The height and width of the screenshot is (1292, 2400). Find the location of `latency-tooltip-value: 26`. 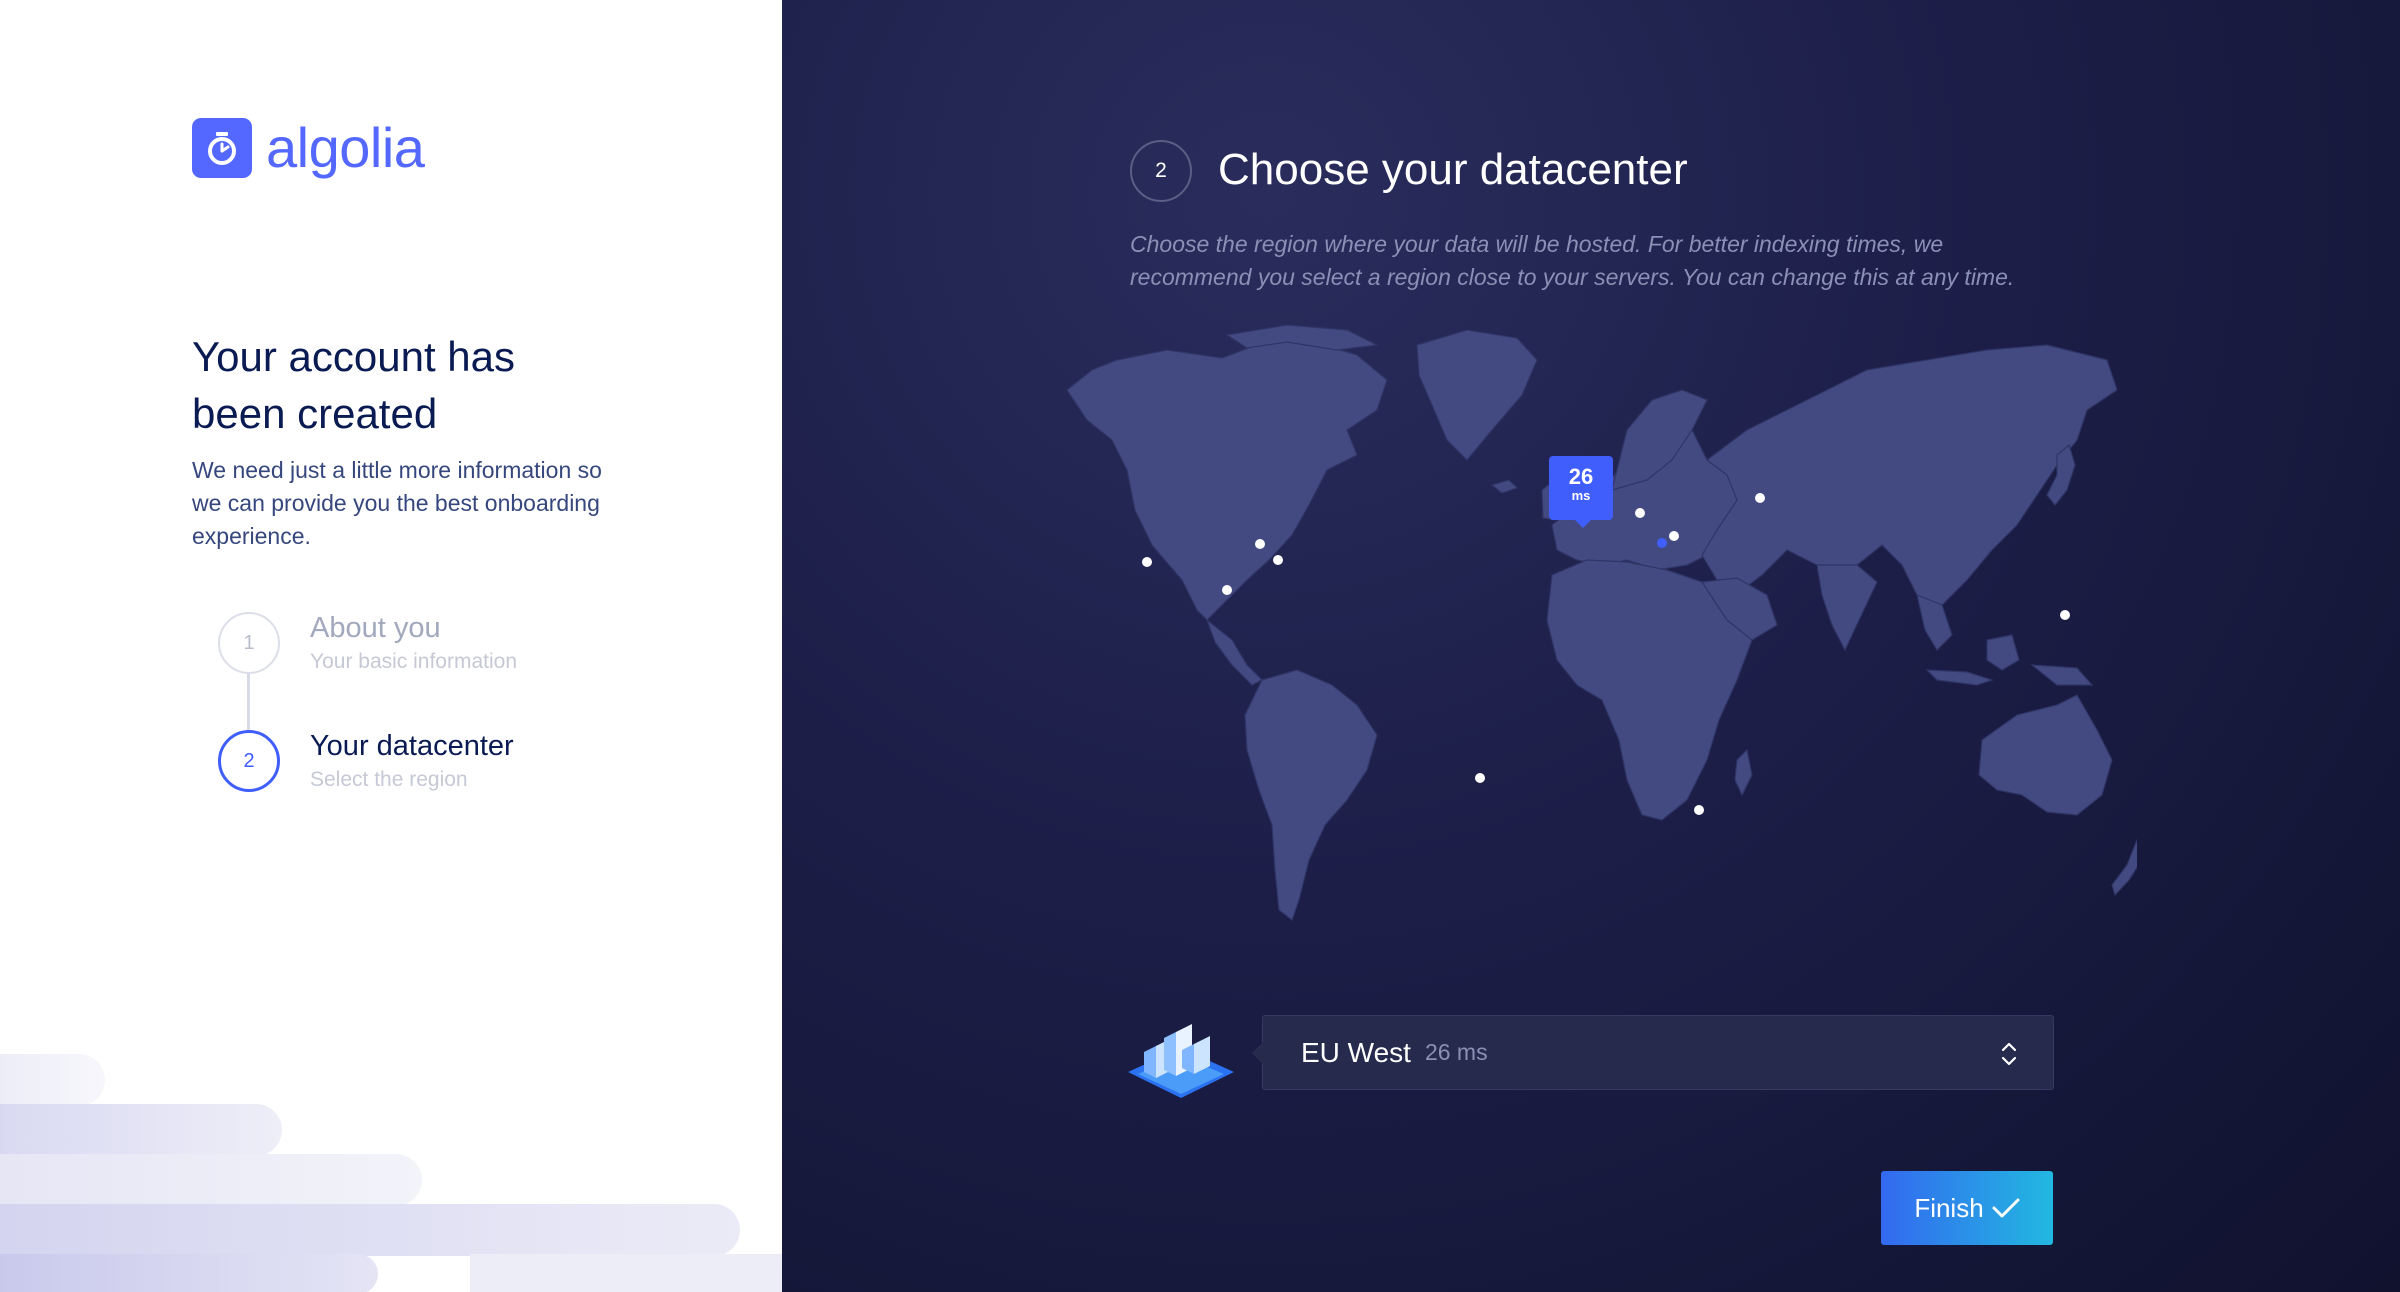

latency-tooltip-value: 26 is located at coordinates (1581, 476).